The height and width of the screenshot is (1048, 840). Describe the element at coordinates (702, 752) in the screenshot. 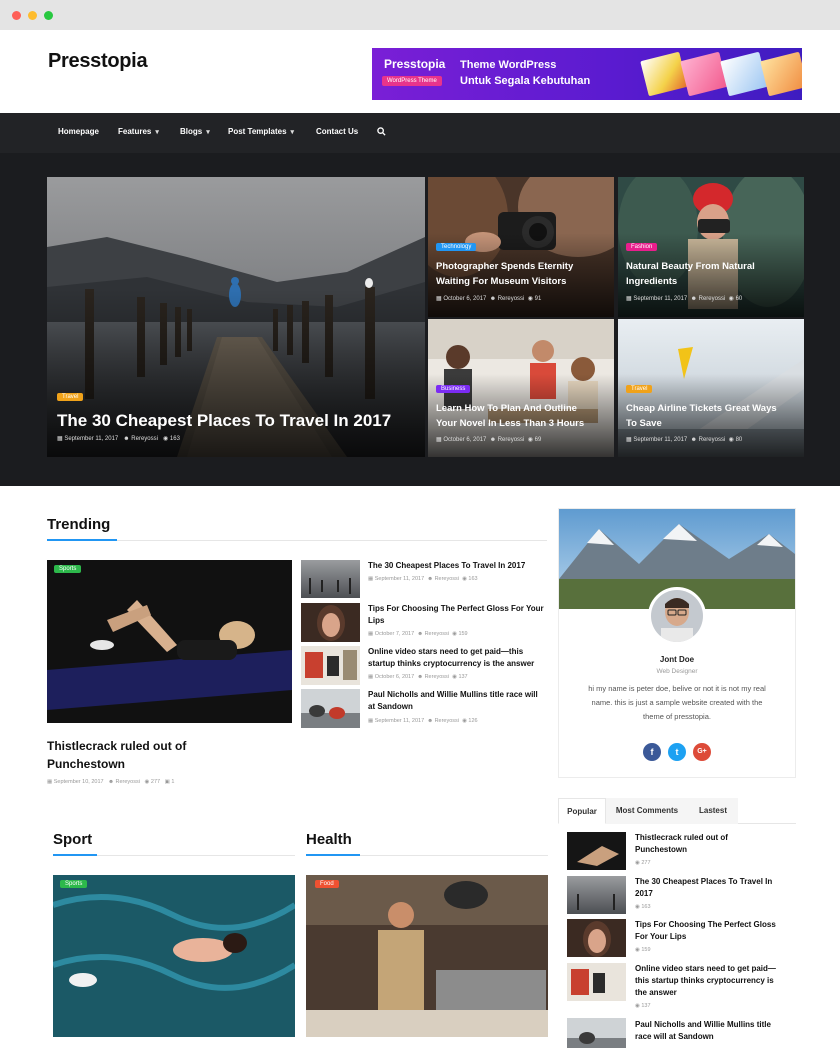

I see `google-plus-icon: G+` at that location.